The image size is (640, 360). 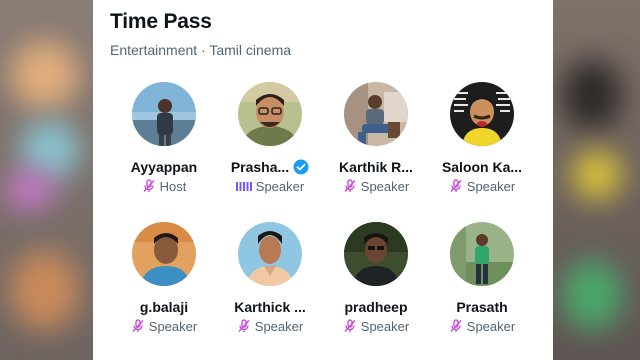 I want to click on blurred-backdrop-left, so click(x=47, y=180).